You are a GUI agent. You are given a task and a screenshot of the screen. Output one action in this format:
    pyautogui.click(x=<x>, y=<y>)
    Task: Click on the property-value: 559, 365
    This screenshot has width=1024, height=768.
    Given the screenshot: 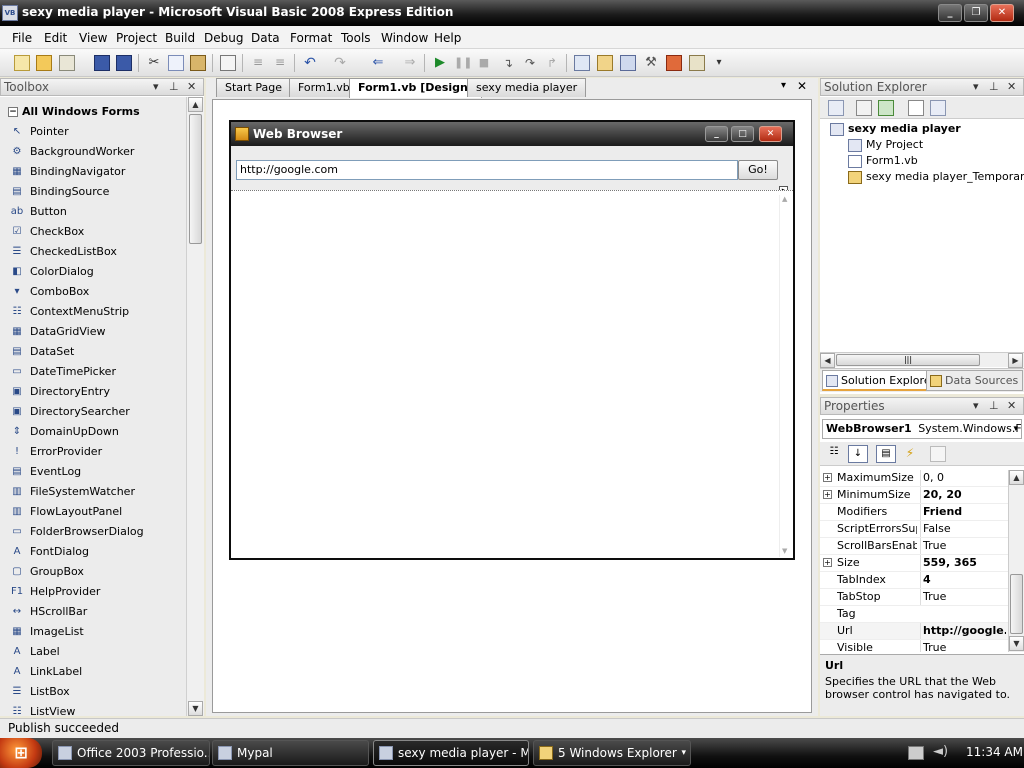 What is the action you would take?
    pyautogui.click(x=963, y=563)
    